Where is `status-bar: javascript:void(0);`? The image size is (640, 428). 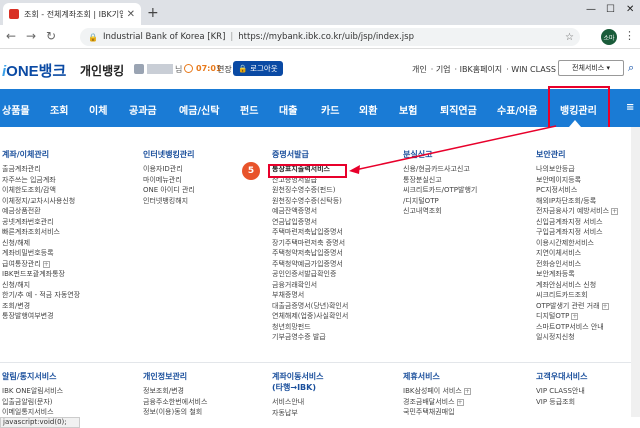
status-bar: javascript:void(0); is located at coordinates (40, 422).